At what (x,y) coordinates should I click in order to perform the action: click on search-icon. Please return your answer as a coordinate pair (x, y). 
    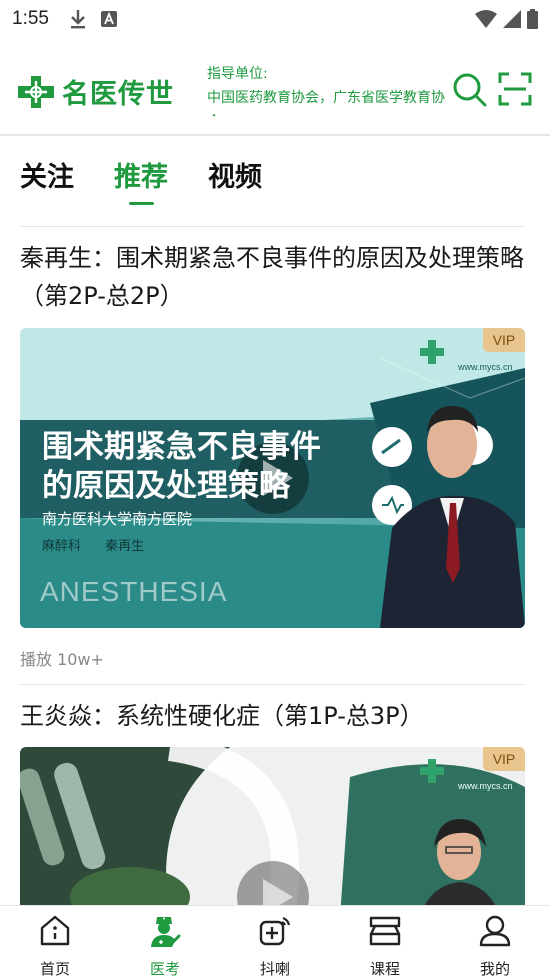
    Looking at the image, I should click on (470, 90).